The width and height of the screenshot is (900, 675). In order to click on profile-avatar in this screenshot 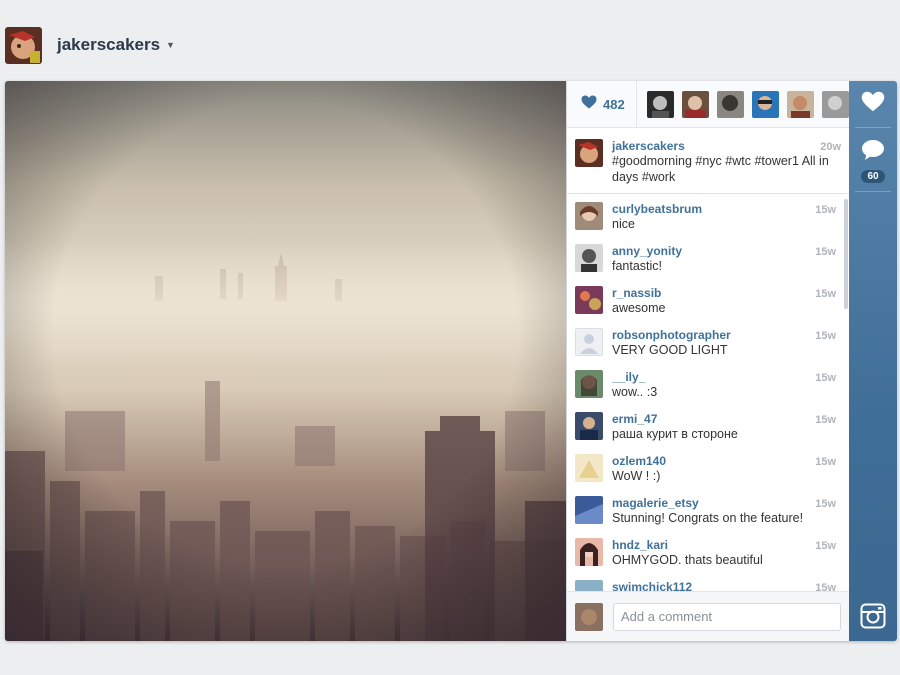, I will do `click(23, 45)`.